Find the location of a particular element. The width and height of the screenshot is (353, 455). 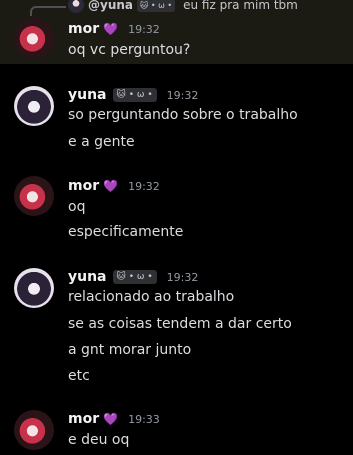

reply-connector-line is located at coordinates (48, 11).